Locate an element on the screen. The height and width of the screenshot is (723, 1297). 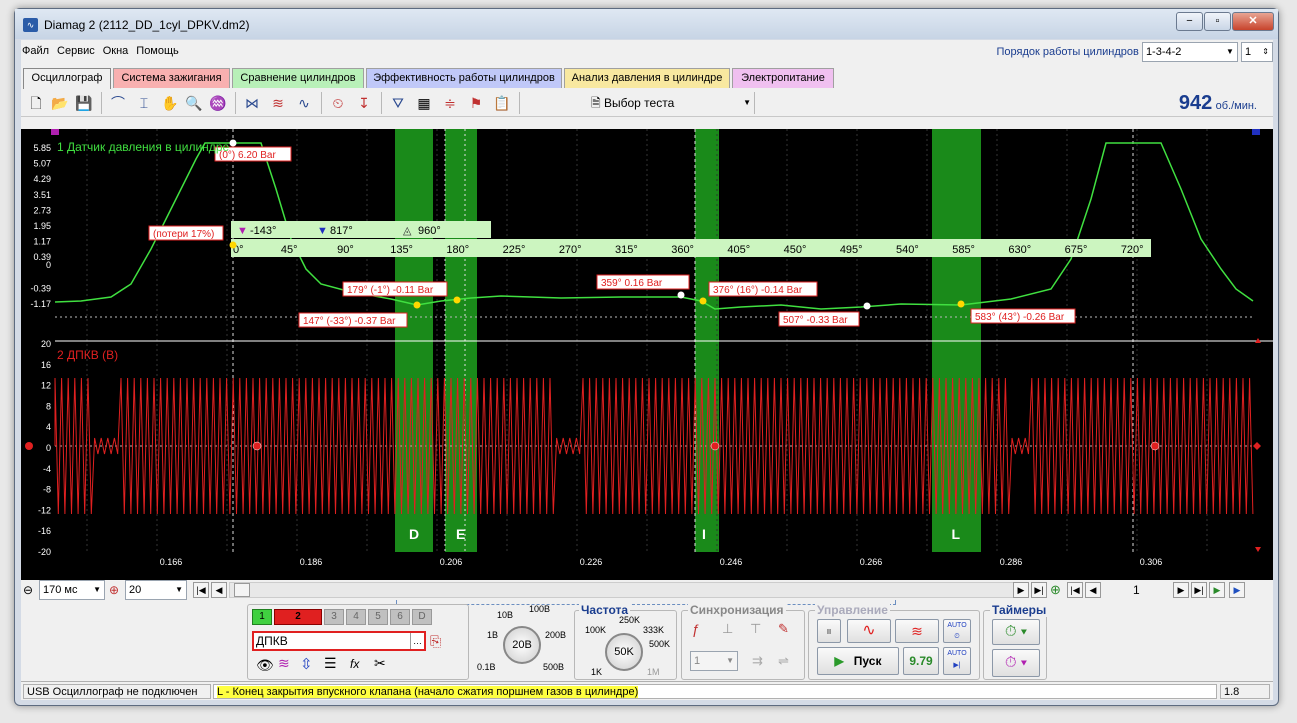
hand-pan-icon: ✋ is located at coordinates (170, 103).